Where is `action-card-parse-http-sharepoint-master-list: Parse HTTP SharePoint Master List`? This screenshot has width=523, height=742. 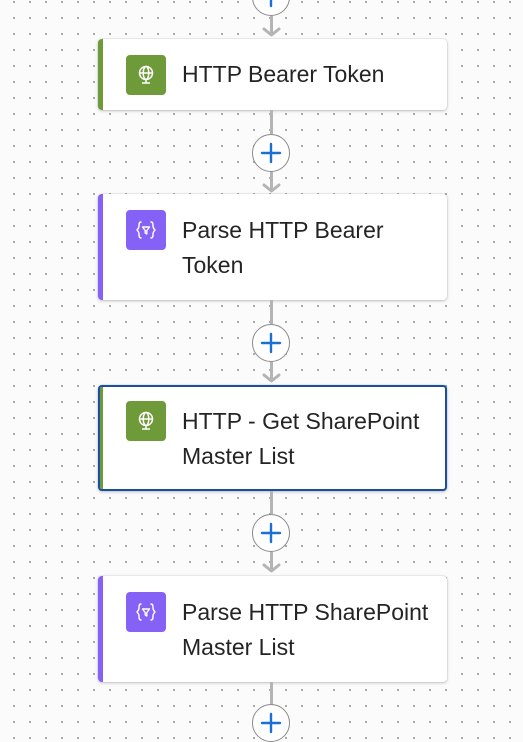 action-card-parse-http-sharepoint-master-list: Parse HTTP SharePoint Master List is located at coordinates (272, 629).